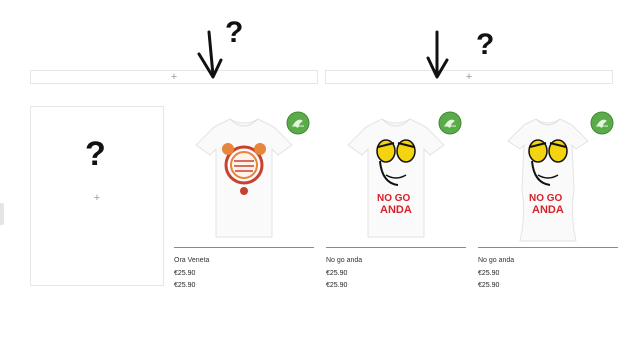 This screenshot has height=341, width=640. What do you see at coordinates (210, 54) in the screenshot?
I see `annotation-arrow-left` at bounding box center [210, 54].